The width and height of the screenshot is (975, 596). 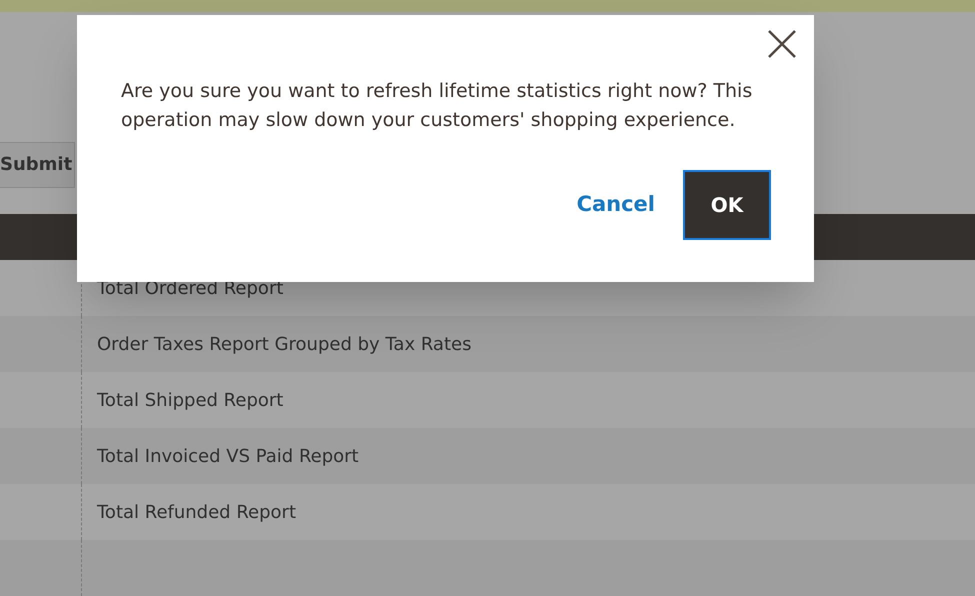 What do you see at coordinates (437, 106) in the screenshot?
I see `dialog-message: Are you sure you want to refresh lifetime statistics right now? This operation may slow down your customers' shopping experience.` at bounding box center [437, 106].